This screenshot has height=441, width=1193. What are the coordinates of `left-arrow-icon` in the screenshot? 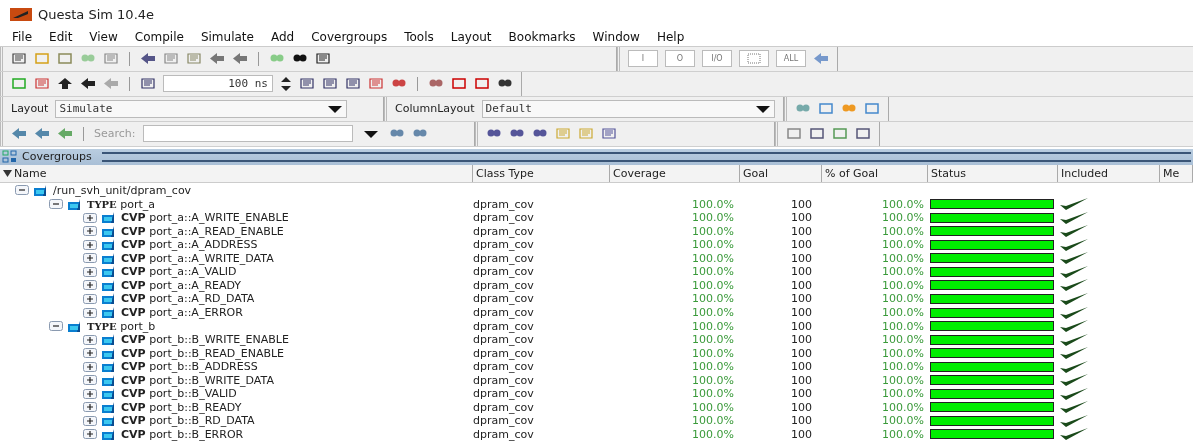 It's located at (88, 84).